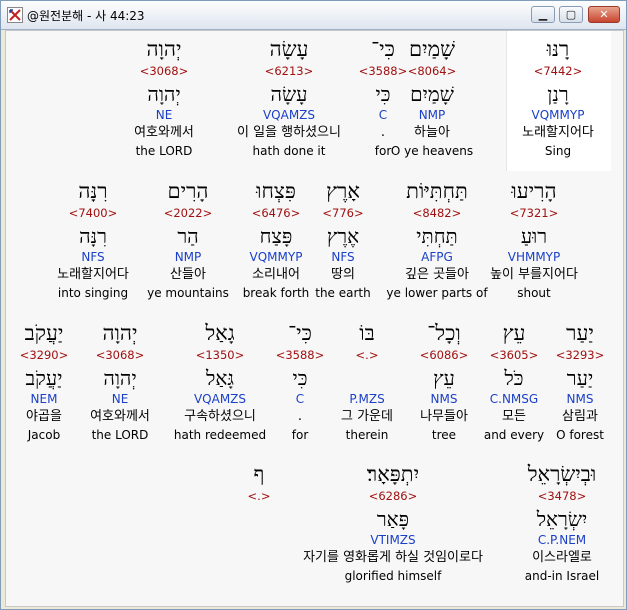 This screenshot has height=610, width=627. I want to click on strong-number: <6476>, so click(276, 213).